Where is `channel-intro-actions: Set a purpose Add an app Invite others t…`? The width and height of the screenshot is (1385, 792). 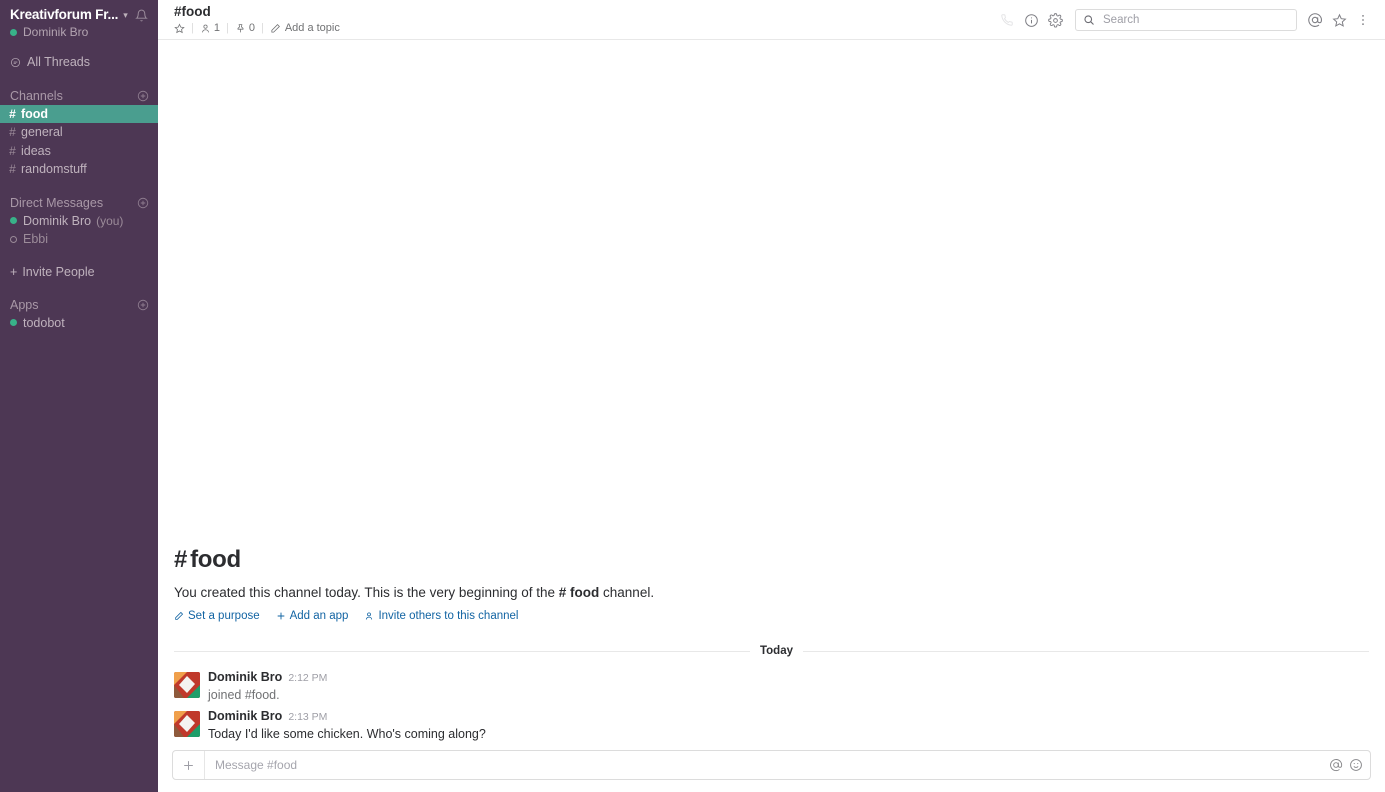
channel-intro-actions: Set a purpose Add an app Invite others t… is located at coordinates (771, 616).